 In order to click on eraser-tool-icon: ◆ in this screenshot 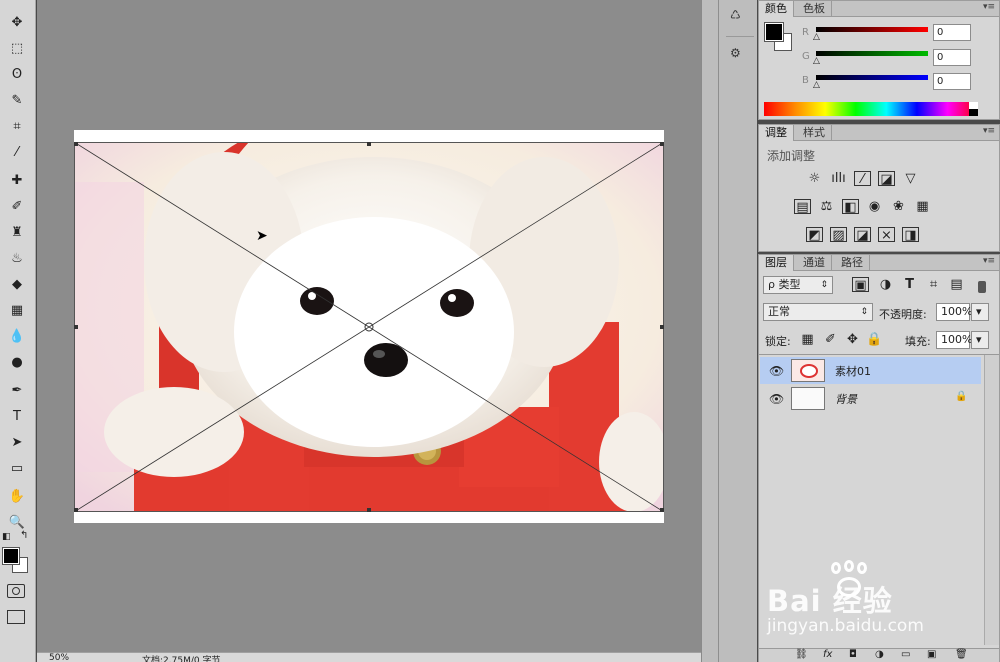, I will do `click(17, 284)`.